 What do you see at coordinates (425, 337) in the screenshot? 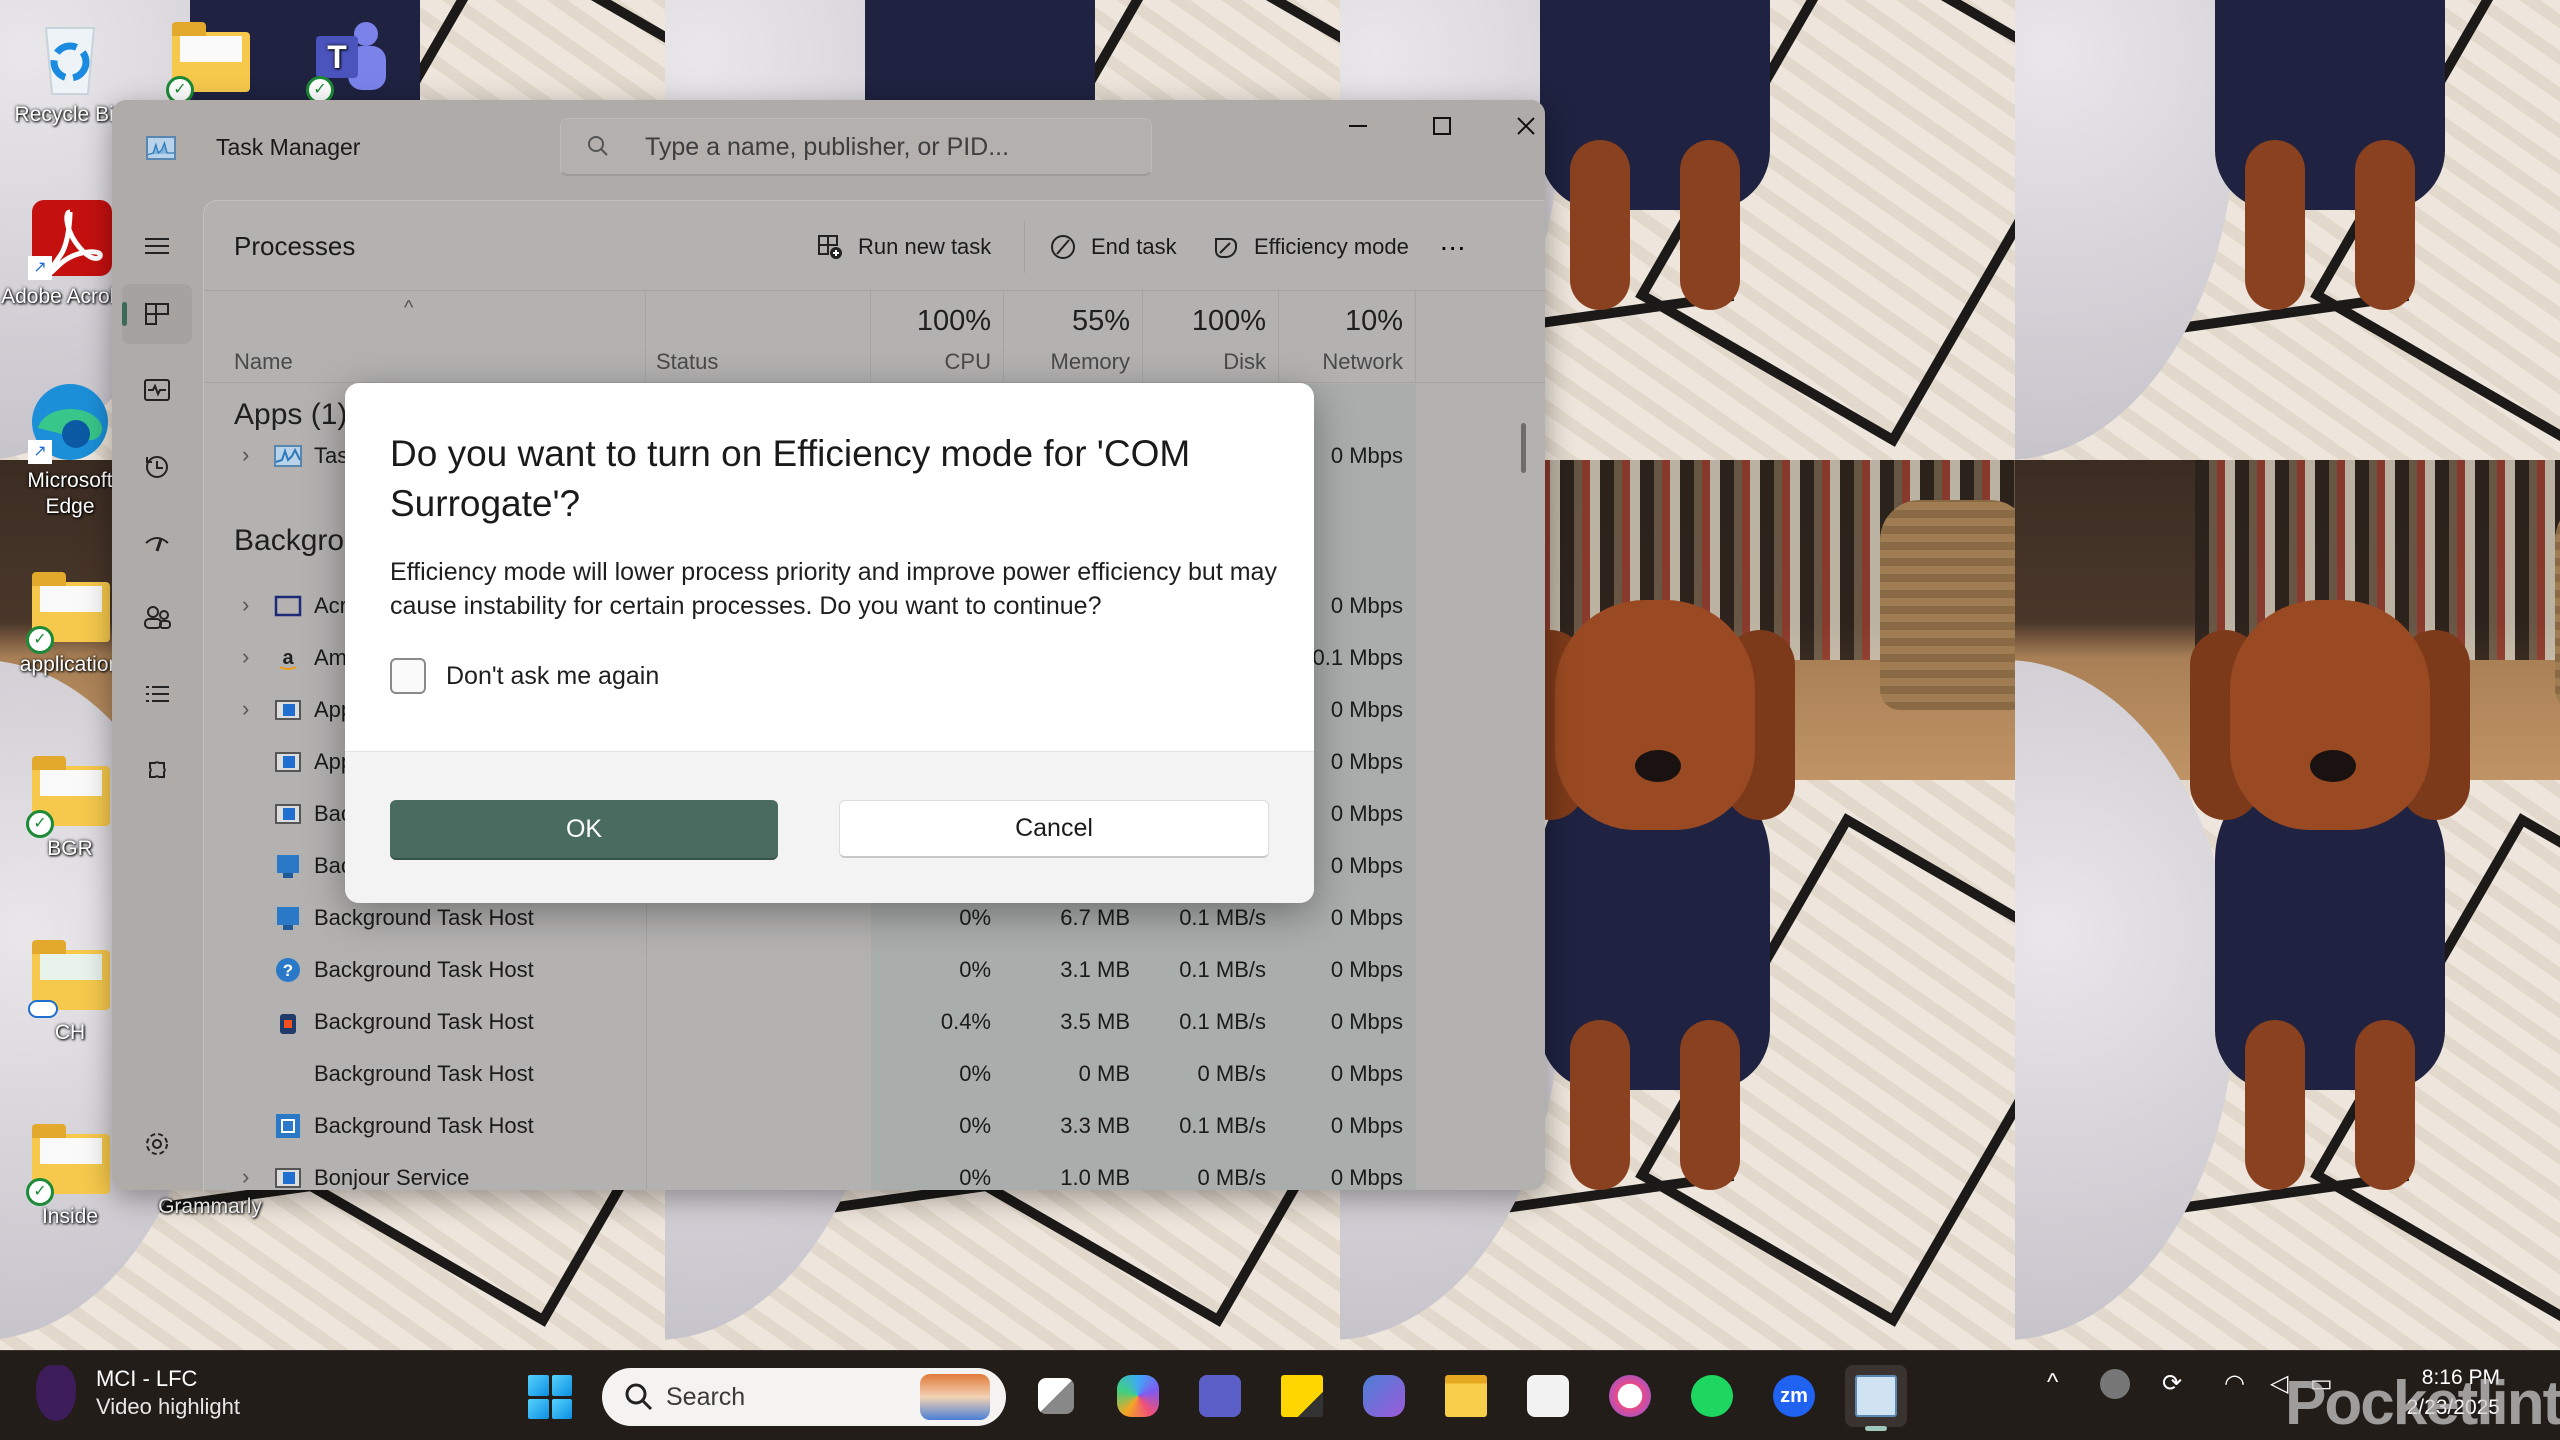
I see `column-name: ^ Name` at bounding box center [425, 337].